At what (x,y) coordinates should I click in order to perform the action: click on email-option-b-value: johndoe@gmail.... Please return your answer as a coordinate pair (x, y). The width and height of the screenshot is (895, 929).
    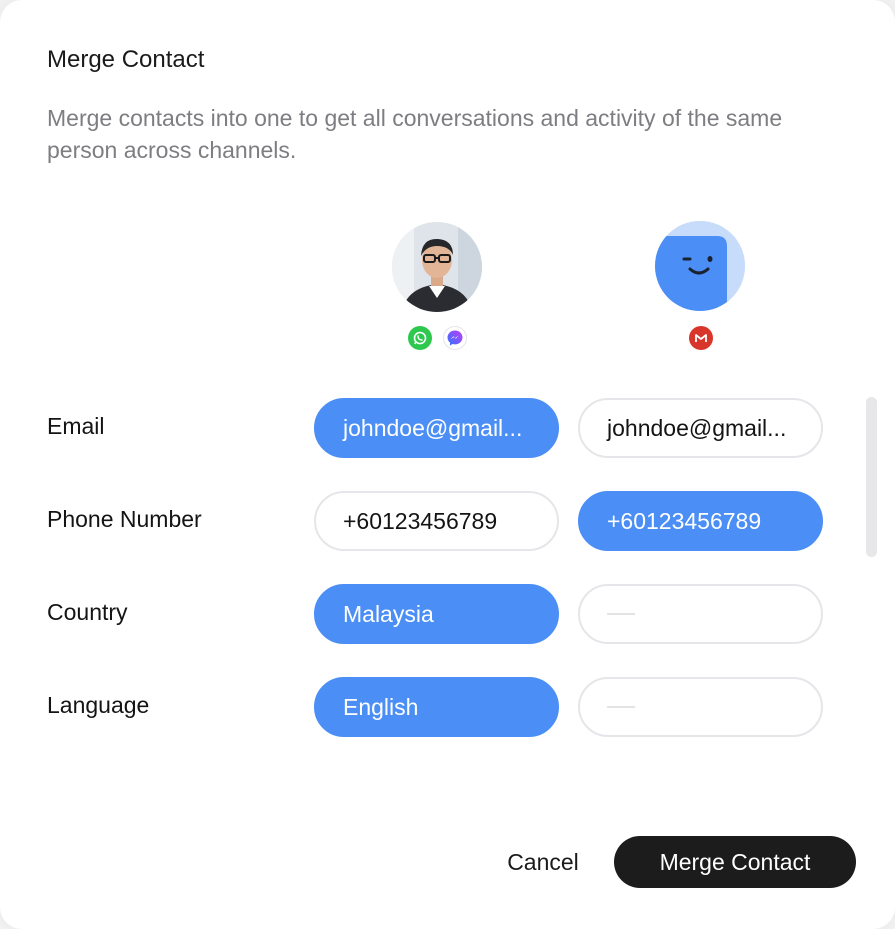
    Looking at the image, I should click on (697, 427).